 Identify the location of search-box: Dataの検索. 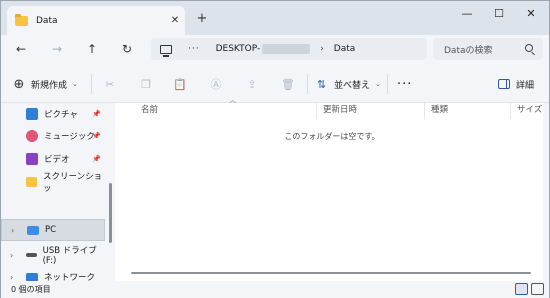
(488, 49).